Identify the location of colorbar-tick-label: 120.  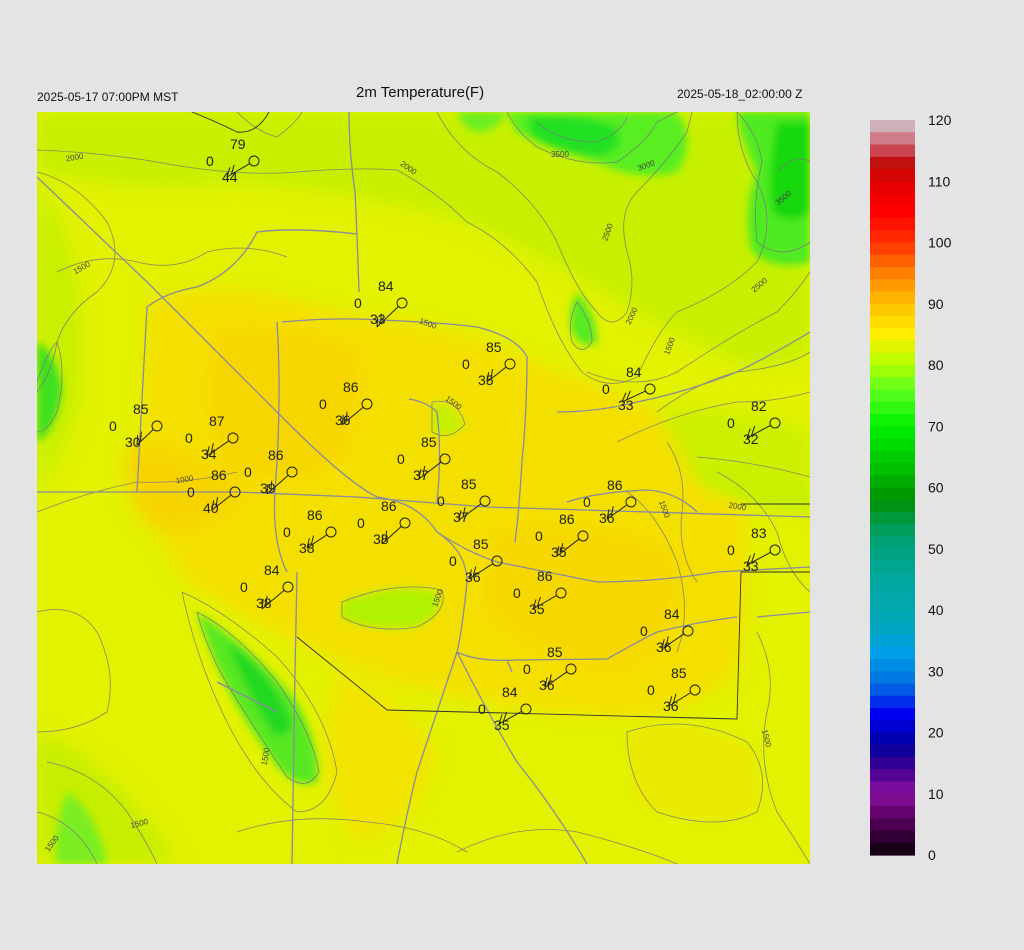
(940, 120).